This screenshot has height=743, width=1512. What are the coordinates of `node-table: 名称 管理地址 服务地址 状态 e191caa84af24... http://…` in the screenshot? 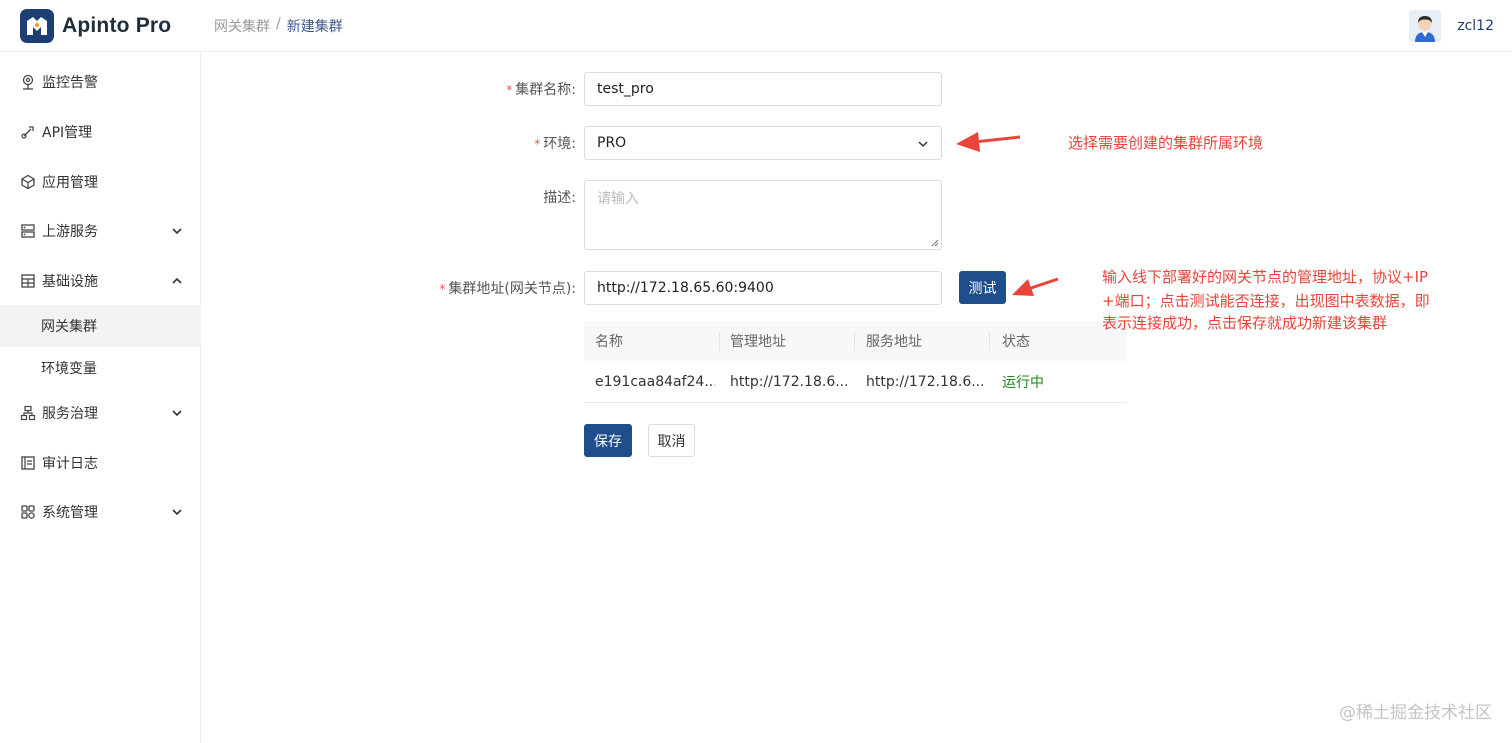 It's located at (855, 362).